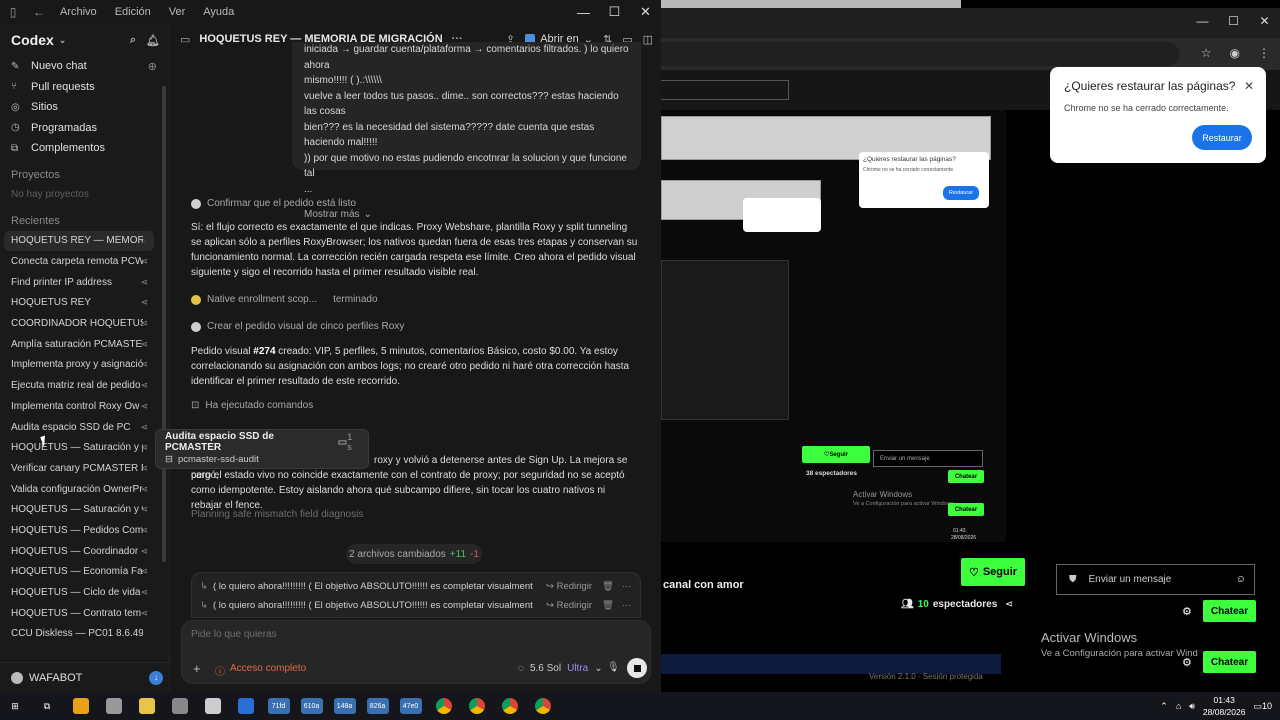  What do you see at coordinates (414, 554) in the screenshot?
I see `files-changed-pill: 2 archivos cambiados +11 -1` at bounding box center [414, 554].